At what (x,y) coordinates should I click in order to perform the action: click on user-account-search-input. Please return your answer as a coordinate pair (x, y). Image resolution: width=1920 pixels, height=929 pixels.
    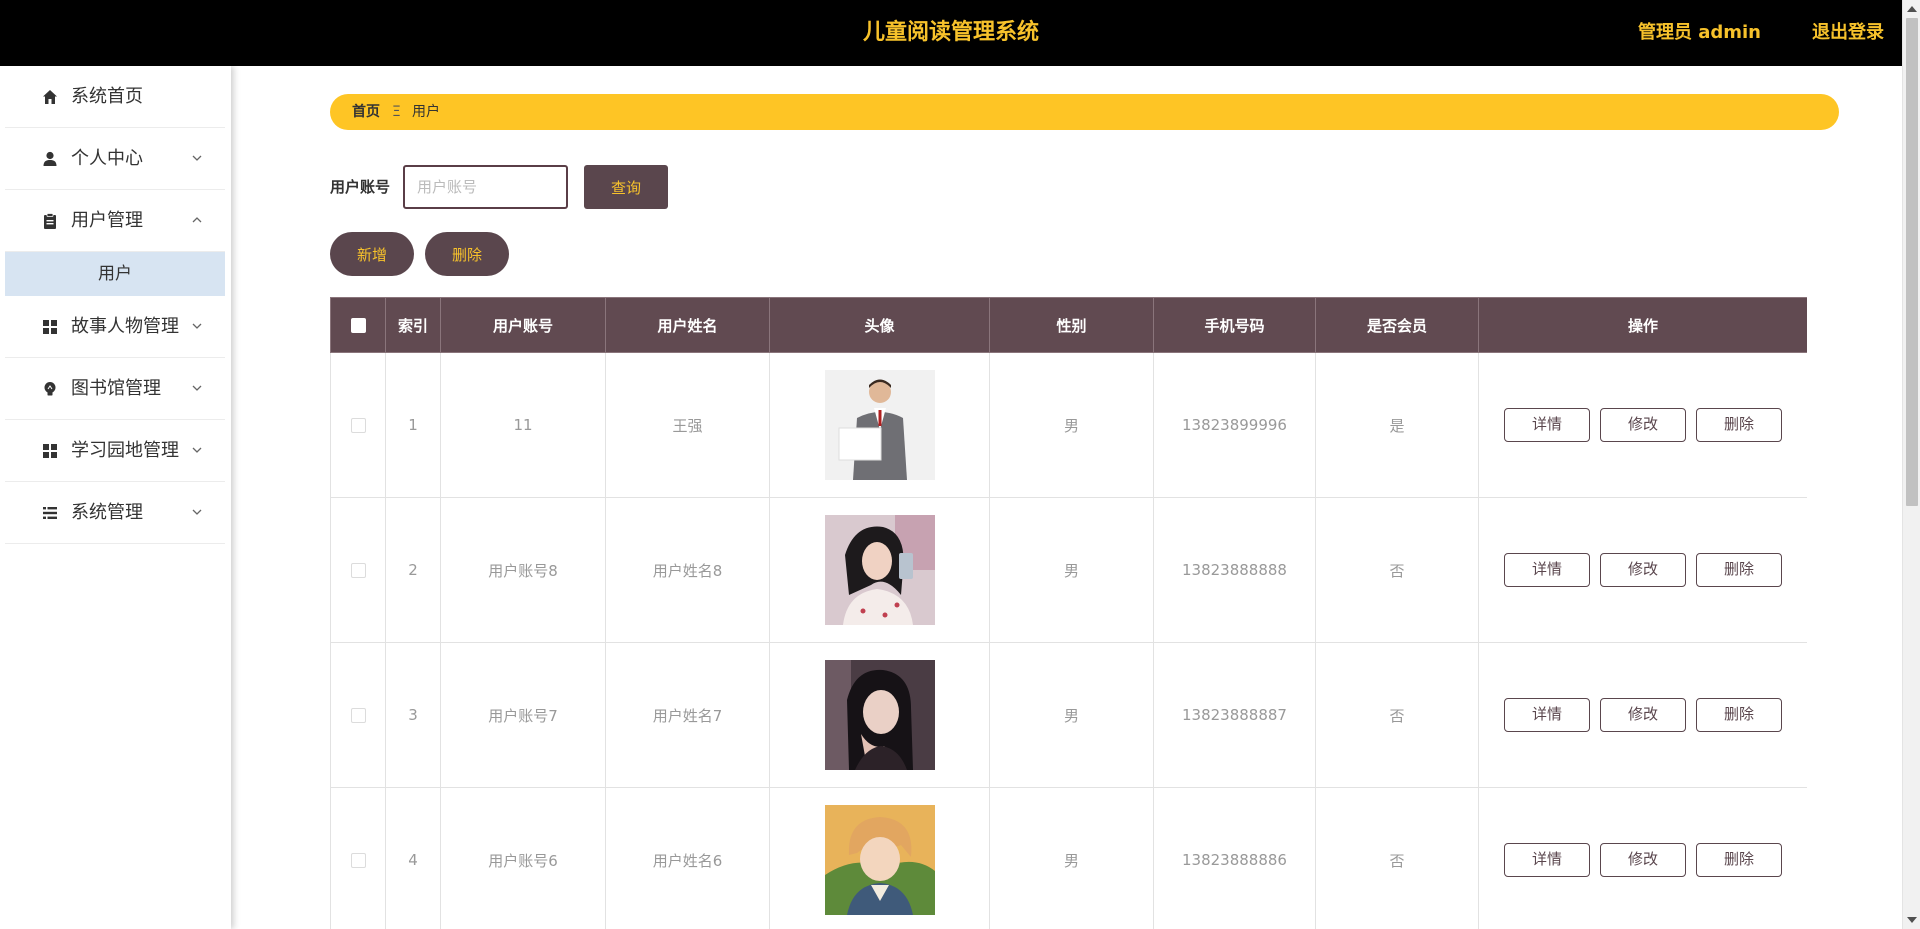
    Looking at the image, I should click on (485, 187).